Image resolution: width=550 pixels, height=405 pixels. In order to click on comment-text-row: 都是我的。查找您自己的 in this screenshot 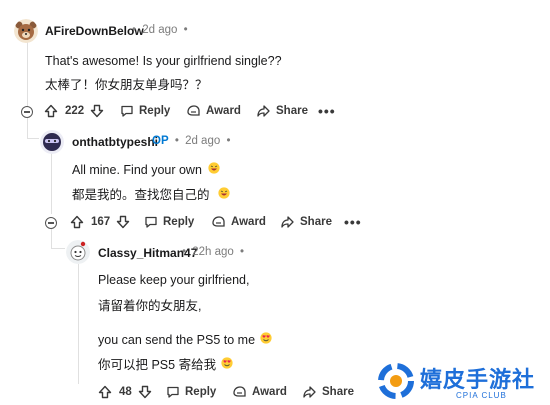, I will do `click(151, 193)`.